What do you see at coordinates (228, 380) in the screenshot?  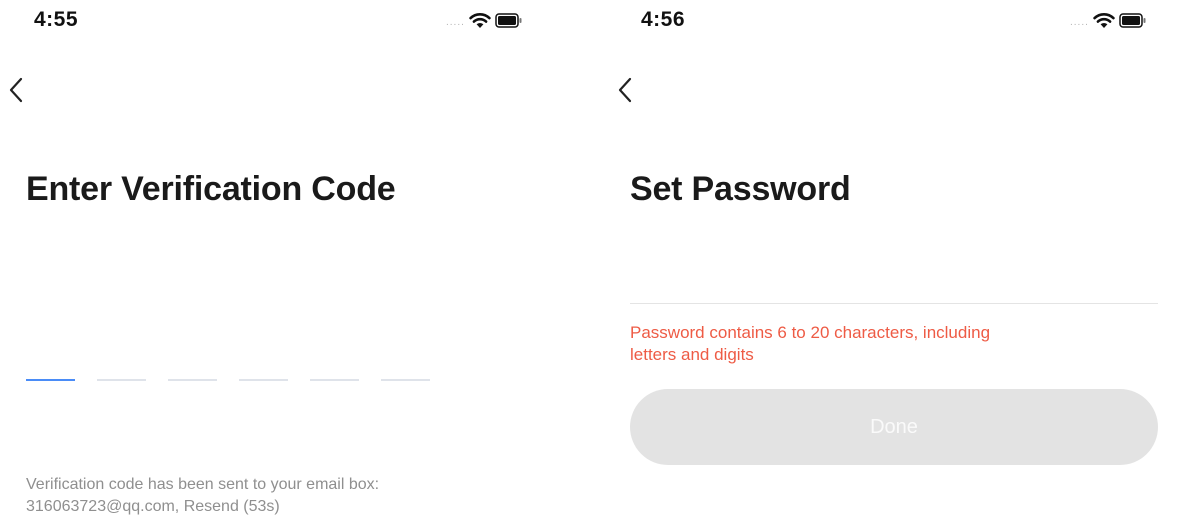 I see `verification-code-input` at bounding box center [228, 380].